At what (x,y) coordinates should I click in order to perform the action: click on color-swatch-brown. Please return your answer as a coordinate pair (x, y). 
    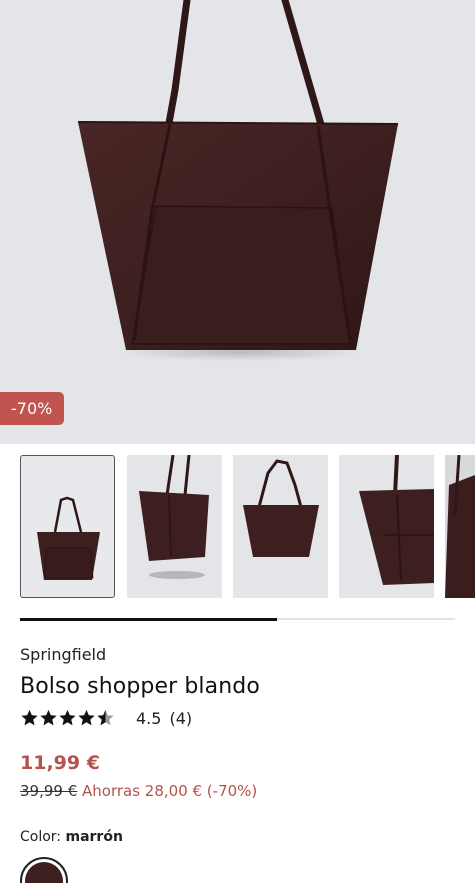
    Looking at the image, I should click on (44, 870).